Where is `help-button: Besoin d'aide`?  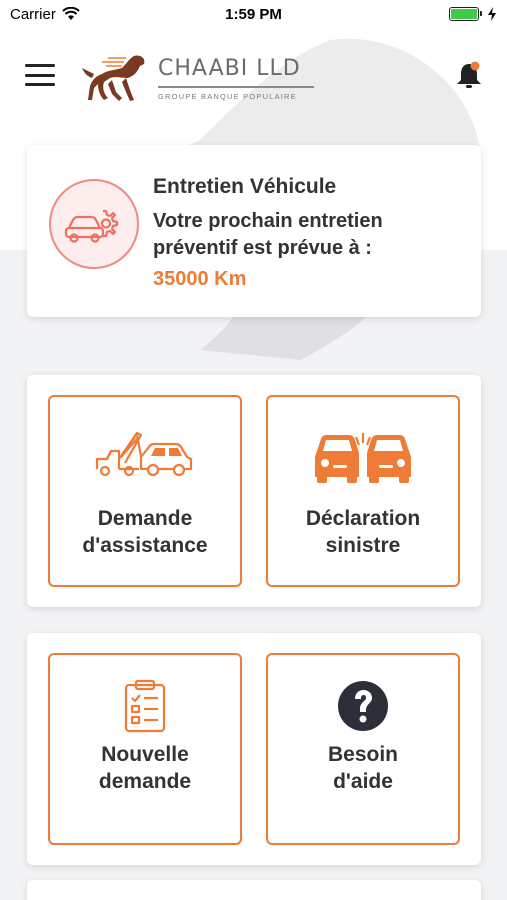
help-button: Besoin d'aide is located at coordinates (363, 749).